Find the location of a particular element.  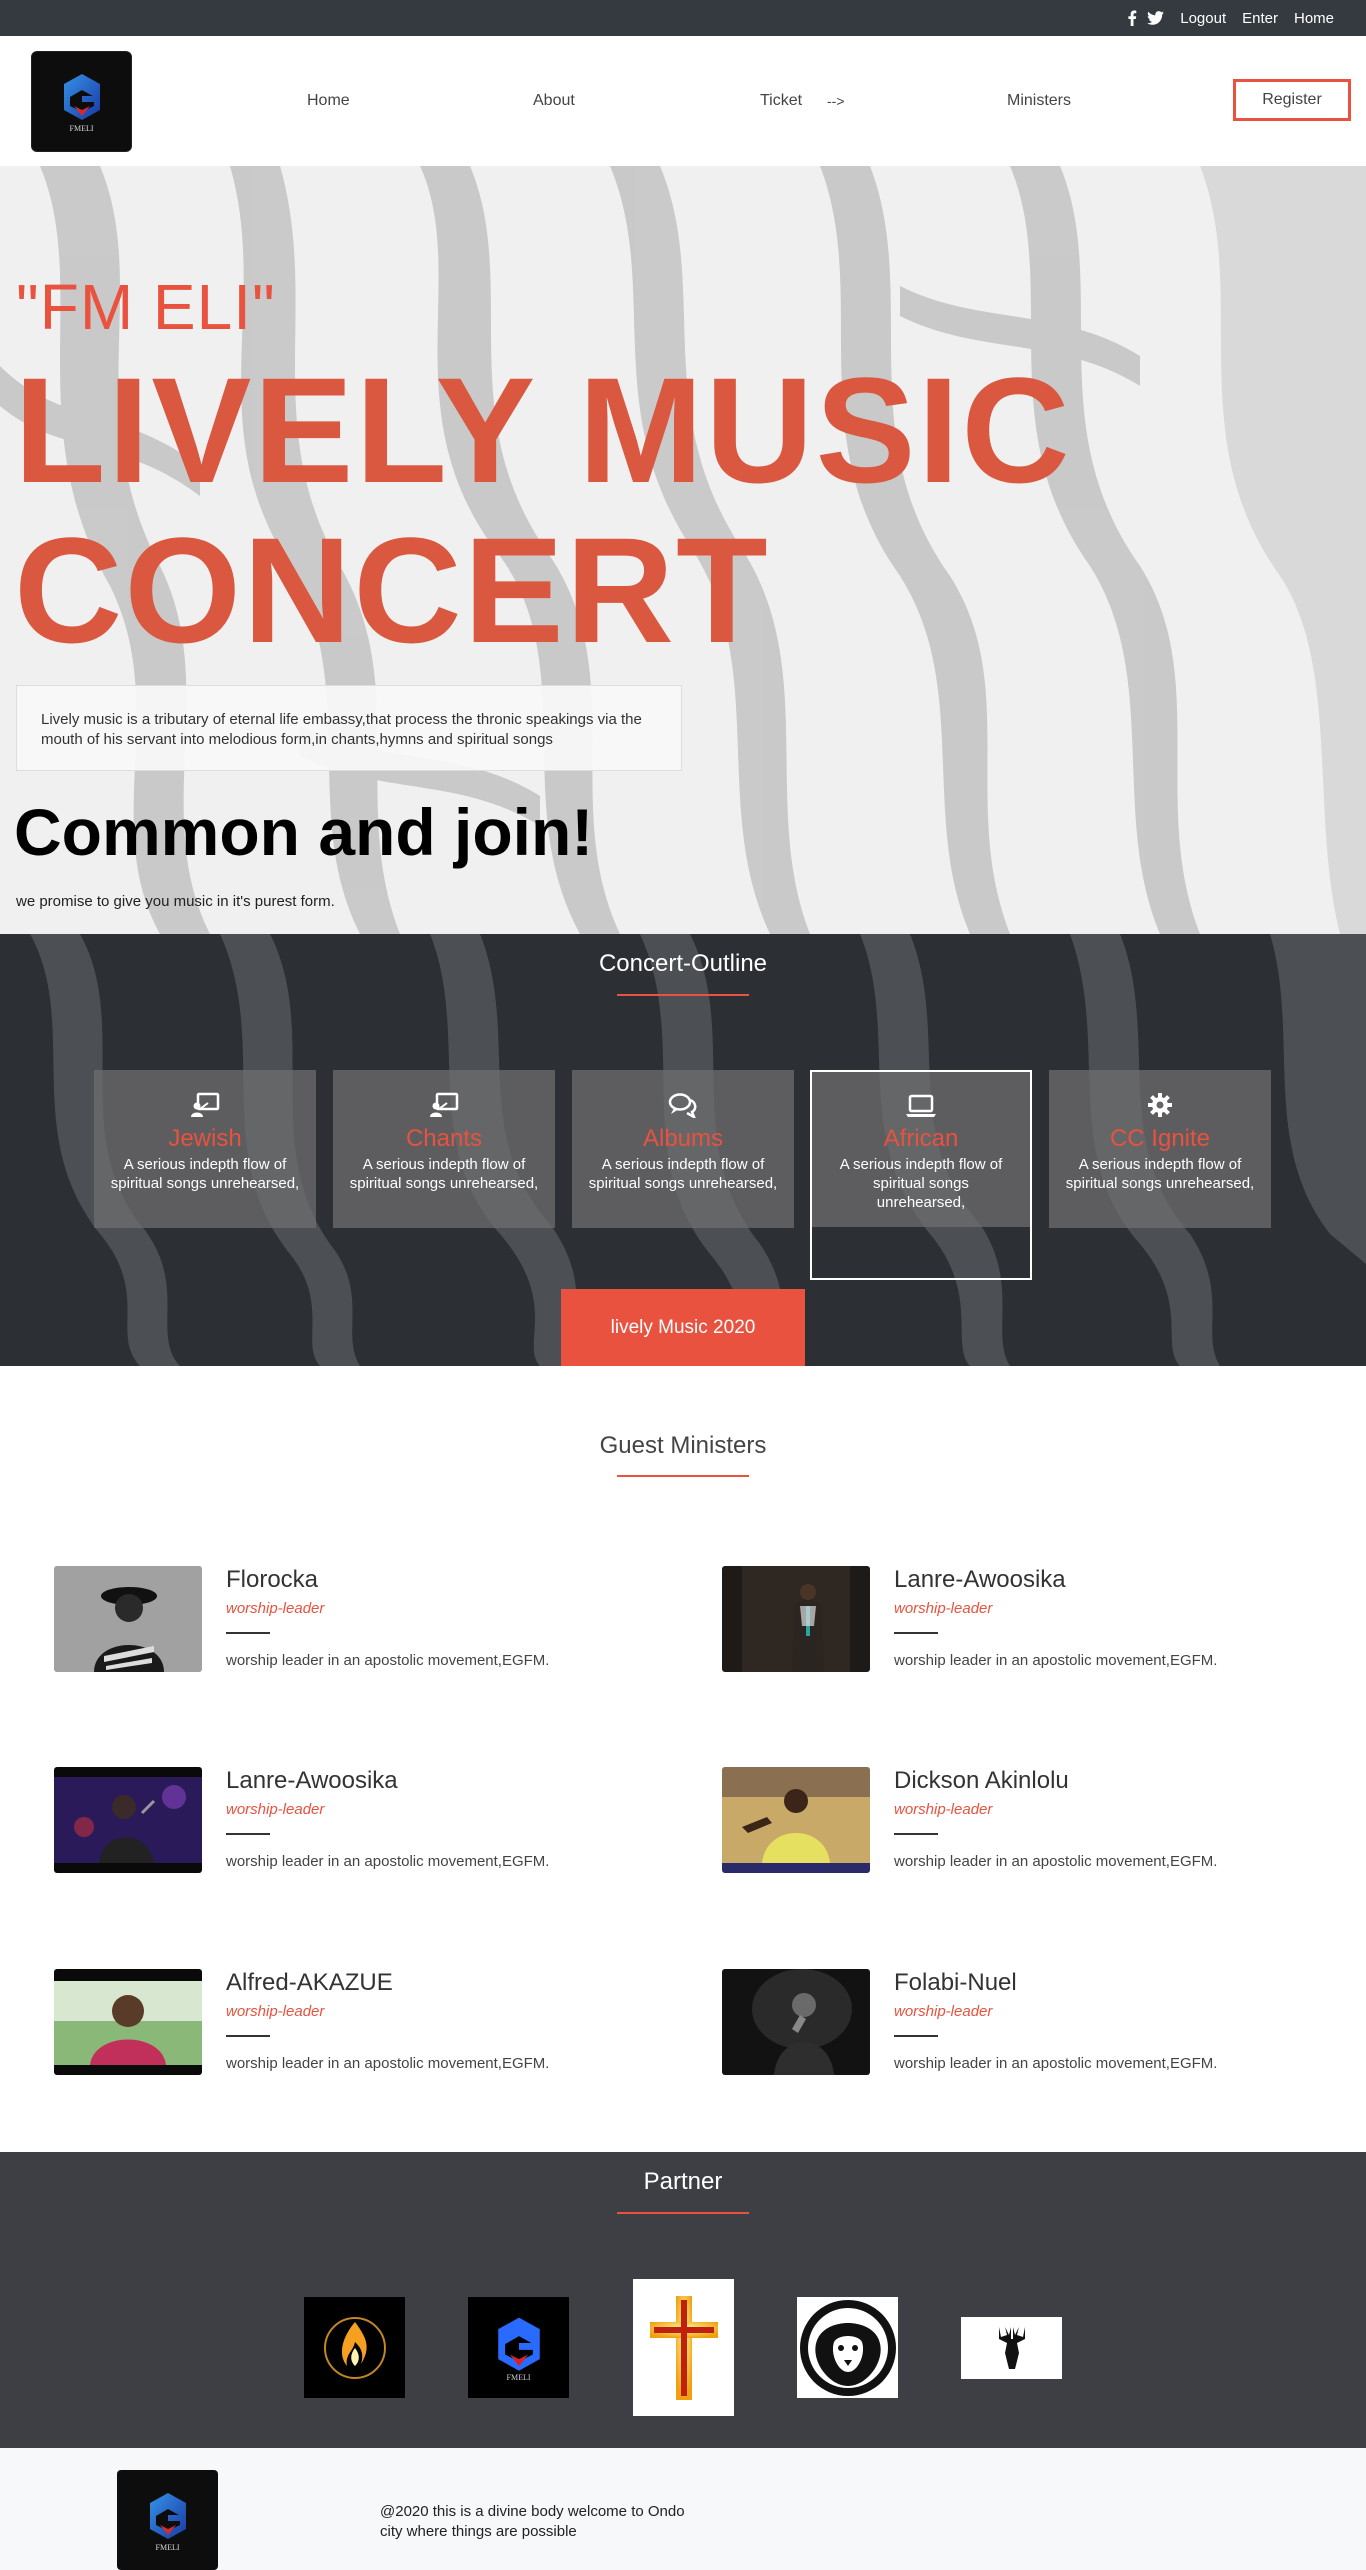

nav-arrow-text: --> is located at coordinates (836, 101).